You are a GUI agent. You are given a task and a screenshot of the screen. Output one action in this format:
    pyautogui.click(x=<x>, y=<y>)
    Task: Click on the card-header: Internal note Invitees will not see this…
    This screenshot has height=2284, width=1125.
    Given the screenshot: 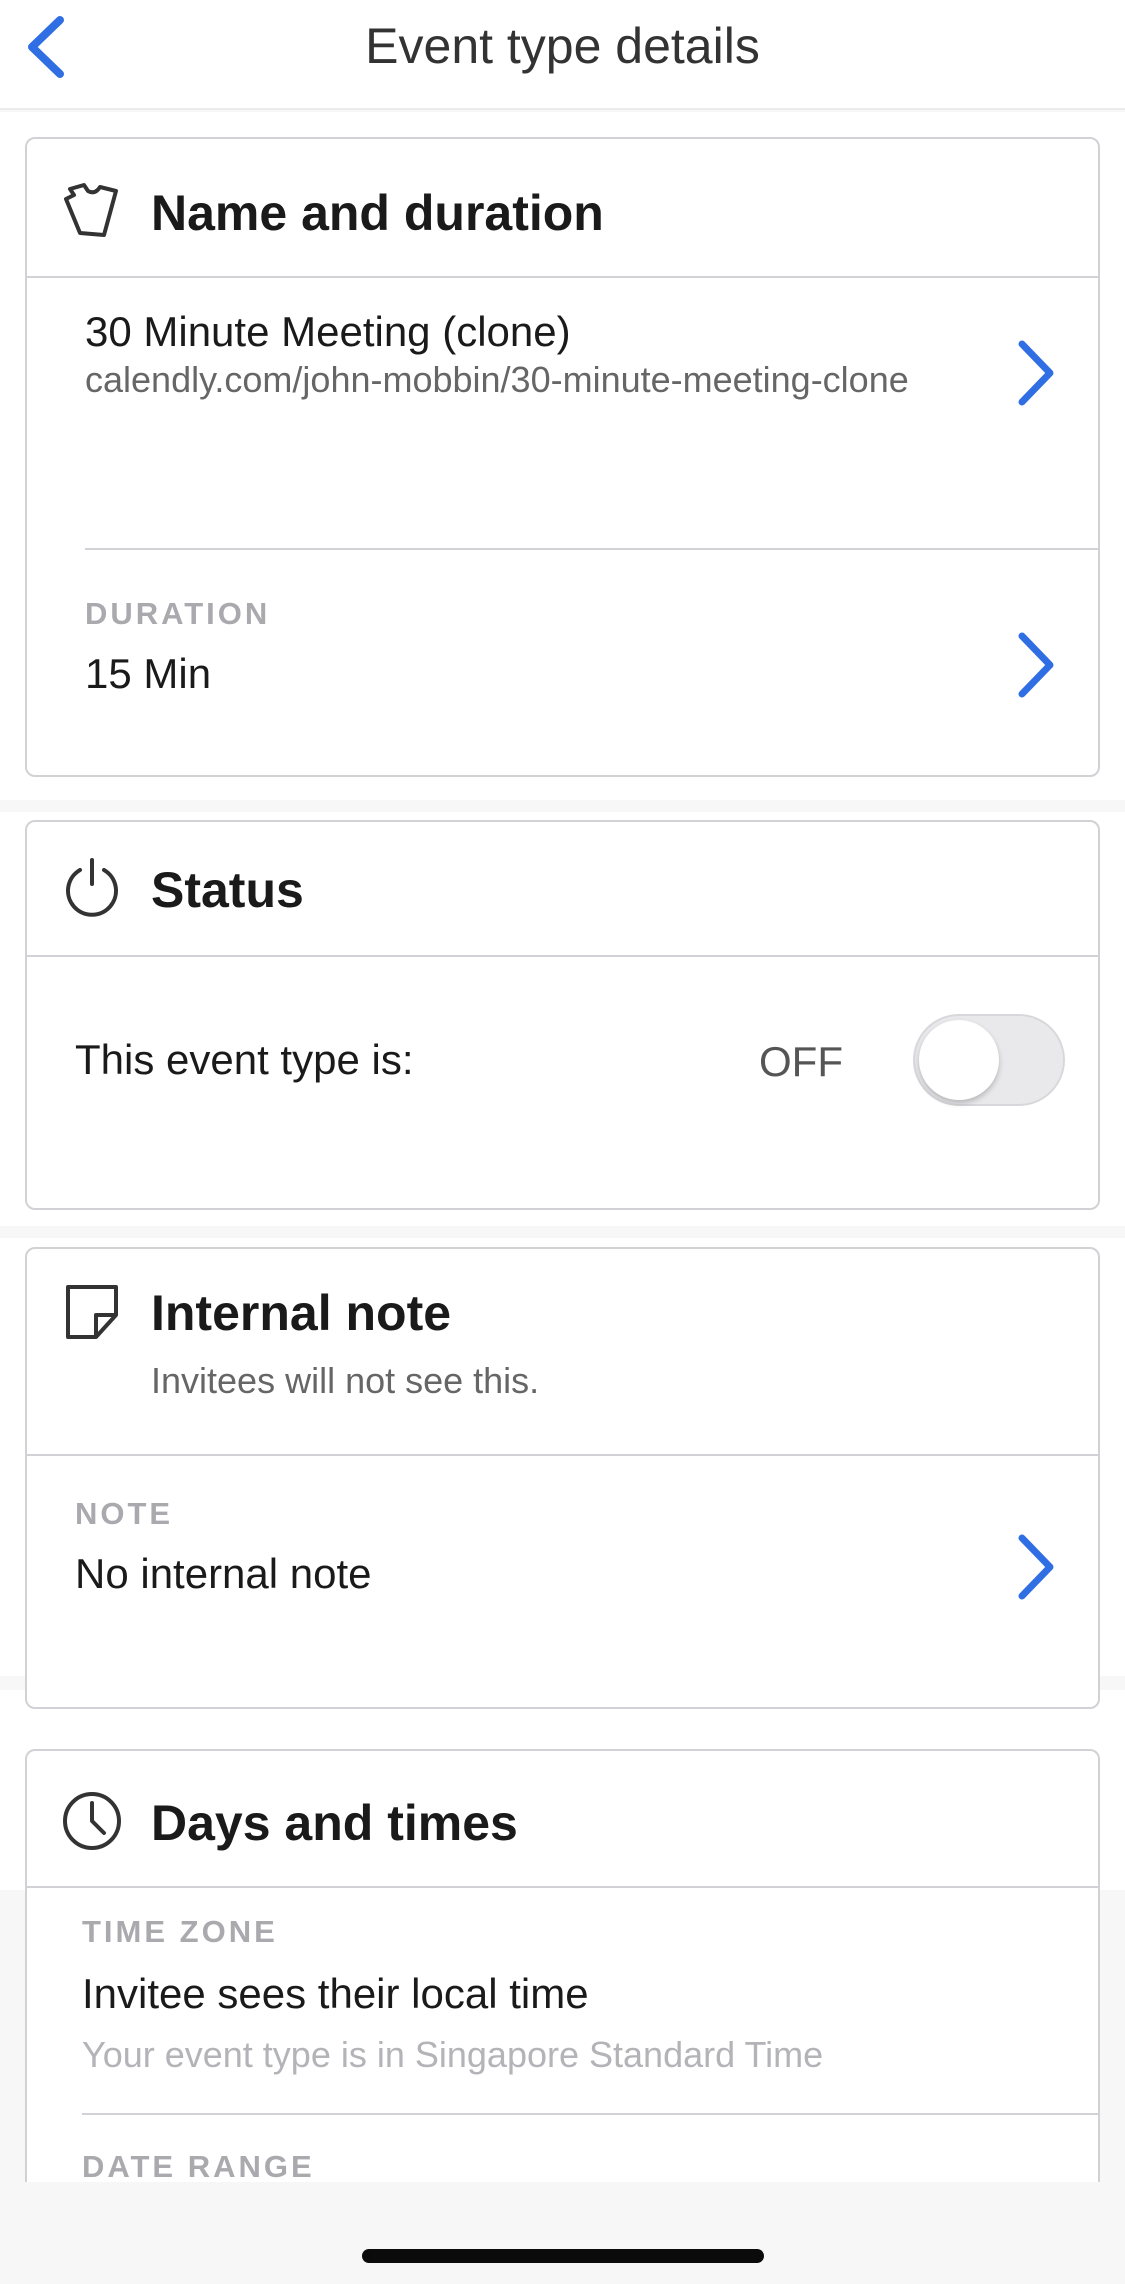 What is the action you would take?
    pyautogui.click(x=562, y=1352)
    